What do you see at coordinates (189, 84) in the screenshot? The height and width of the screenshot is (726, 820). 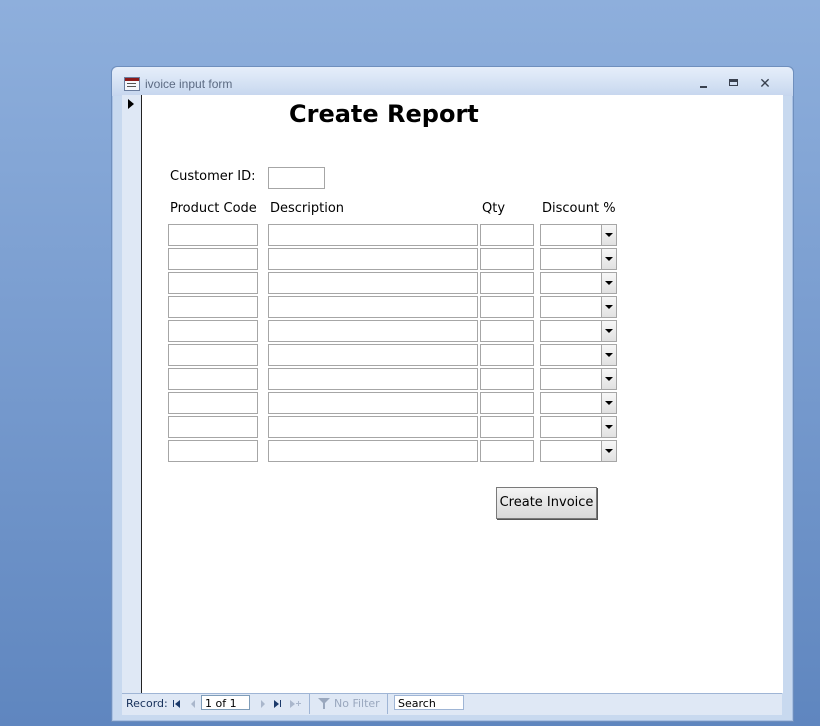 I see `window-title: ivoice input form` at bounding box center [189, 84].